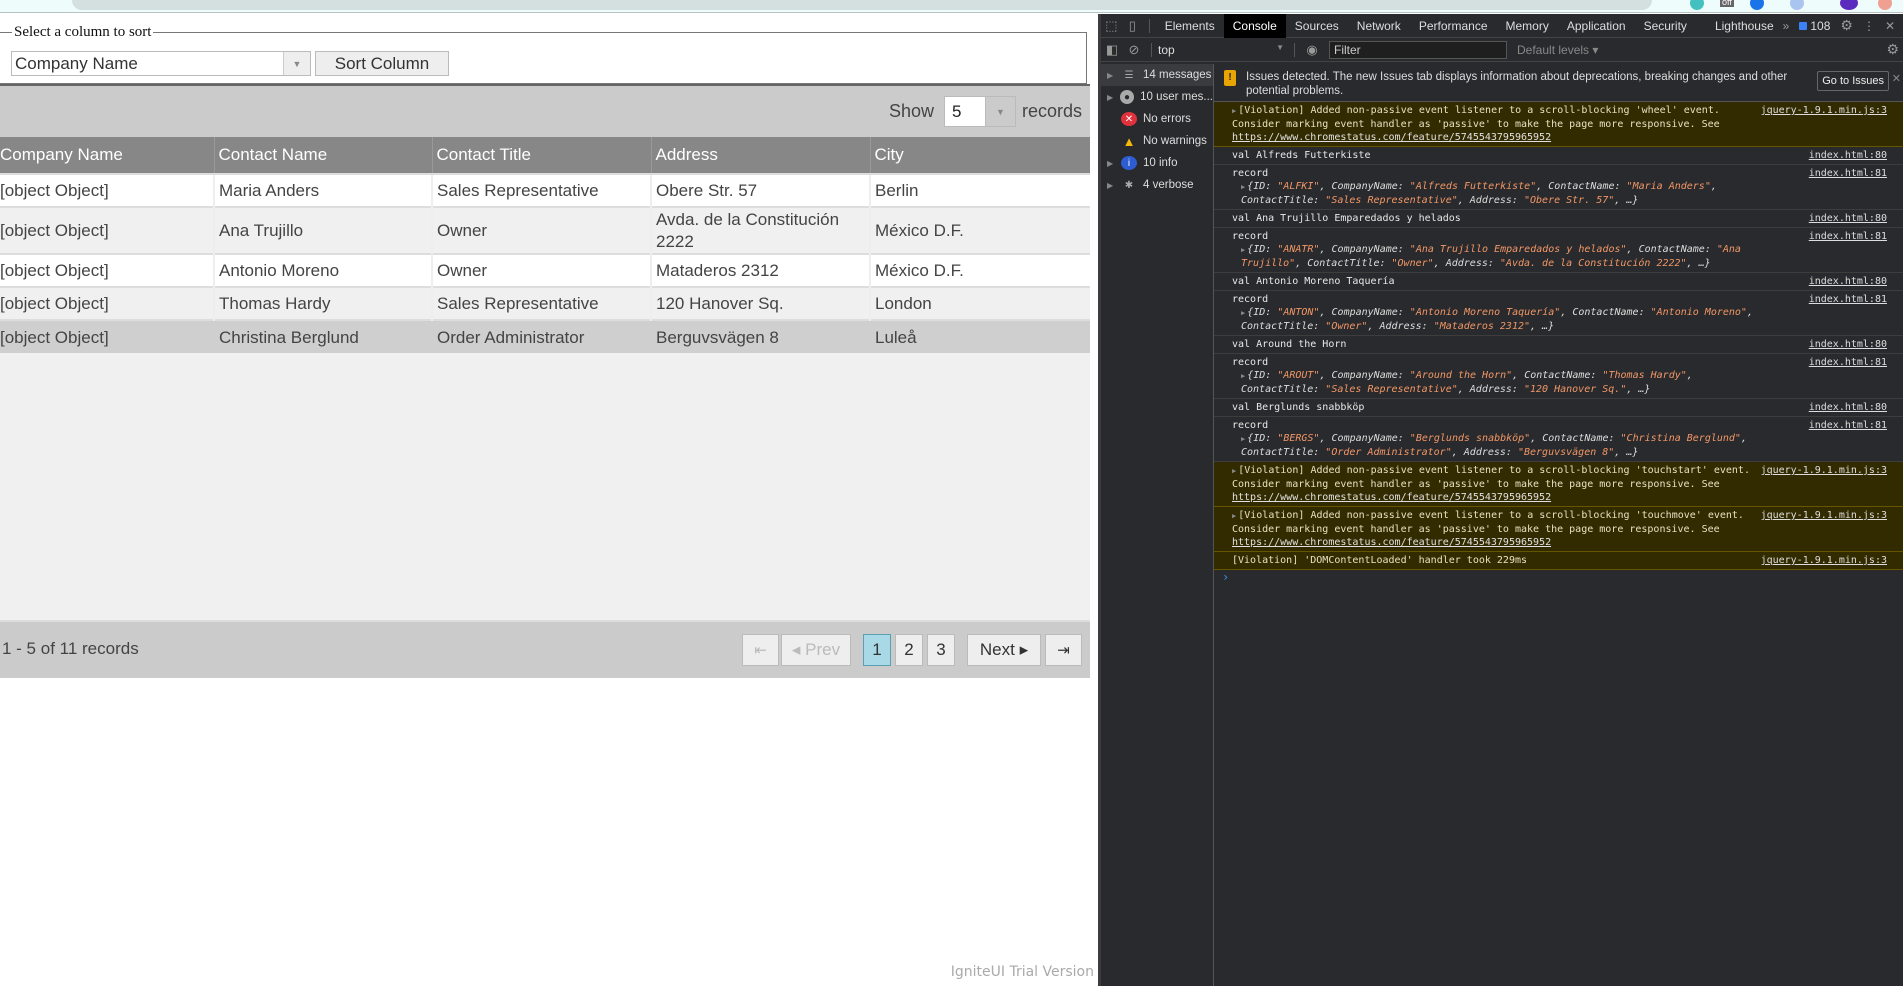 The height and width of the screenshot is (986, 1903). What do you see at coordinates (1814, 26) in the screenshot?
I see `message-count-badge: 108` at bounding box center [1814, 26].